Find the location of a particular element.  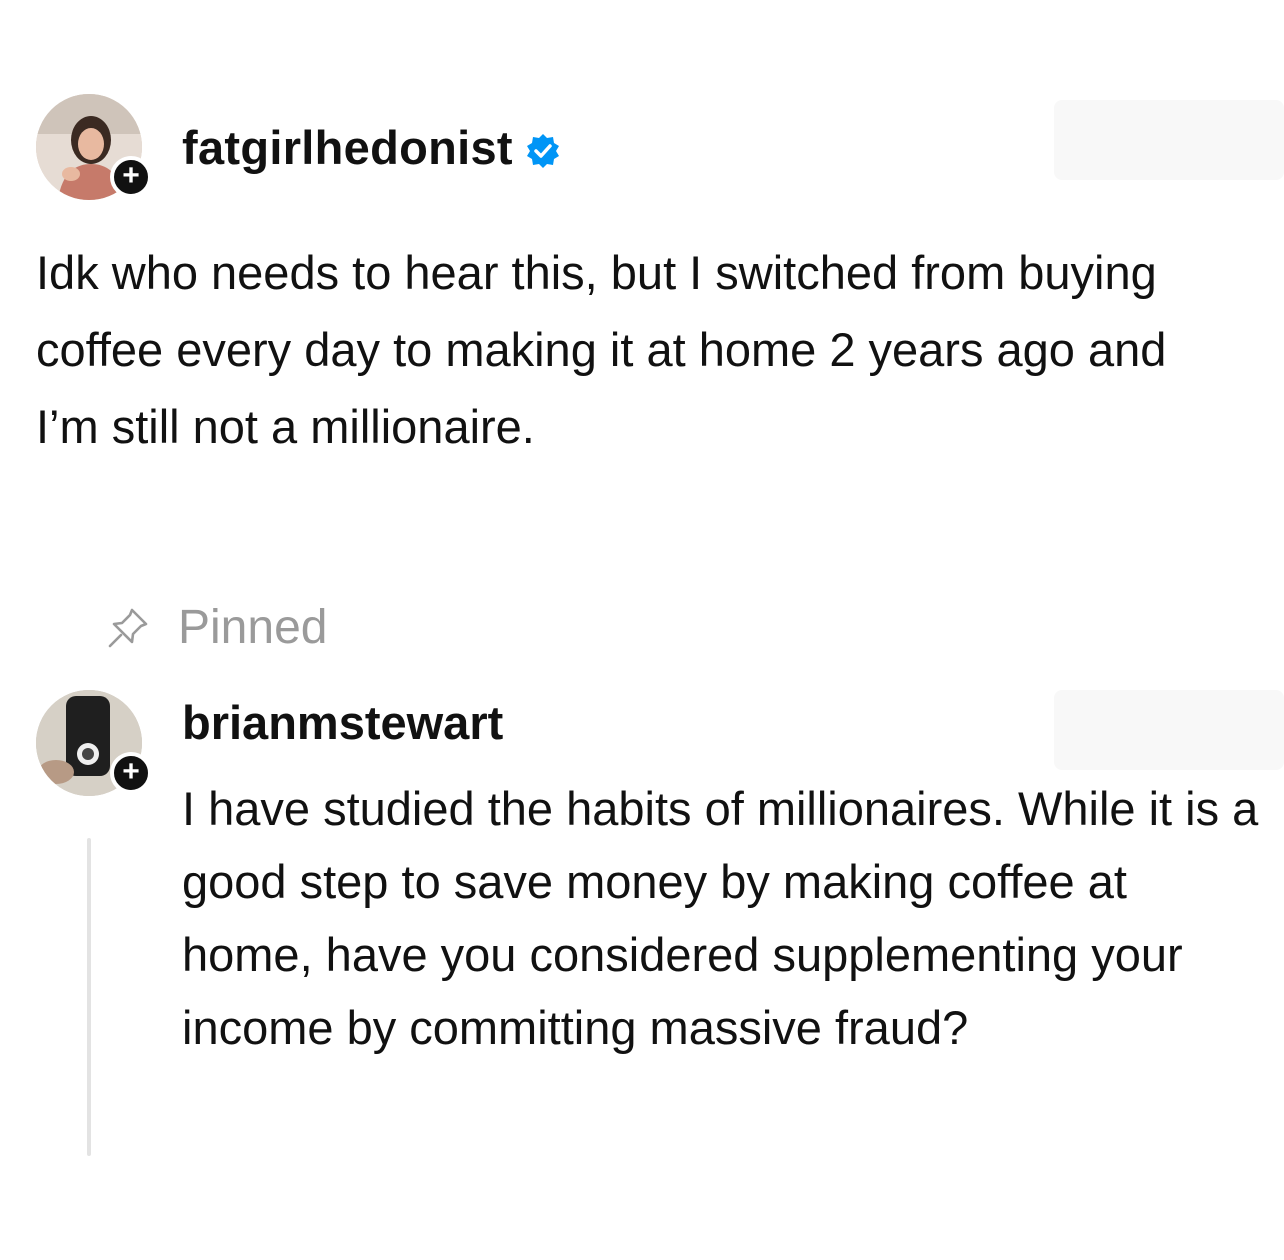

verified-icon is located at coordinates (542, 151).